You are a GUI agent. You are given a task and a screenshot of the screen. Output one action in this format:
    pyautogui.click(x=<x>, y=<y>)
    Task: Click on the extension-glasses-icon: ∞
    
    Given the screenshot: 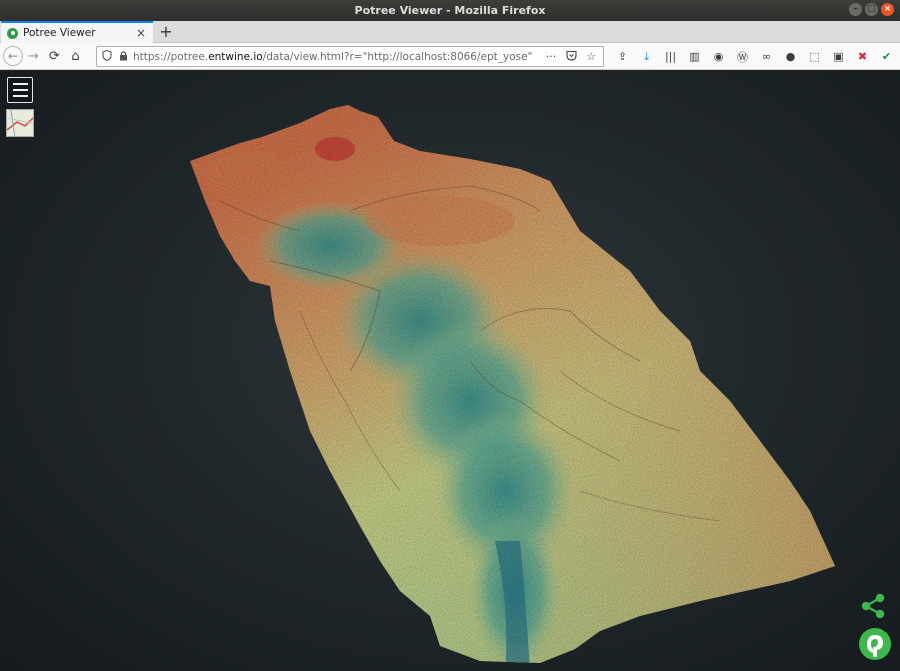 What is the action you would take?
    pyautogui.click(x=766, y=56)
    